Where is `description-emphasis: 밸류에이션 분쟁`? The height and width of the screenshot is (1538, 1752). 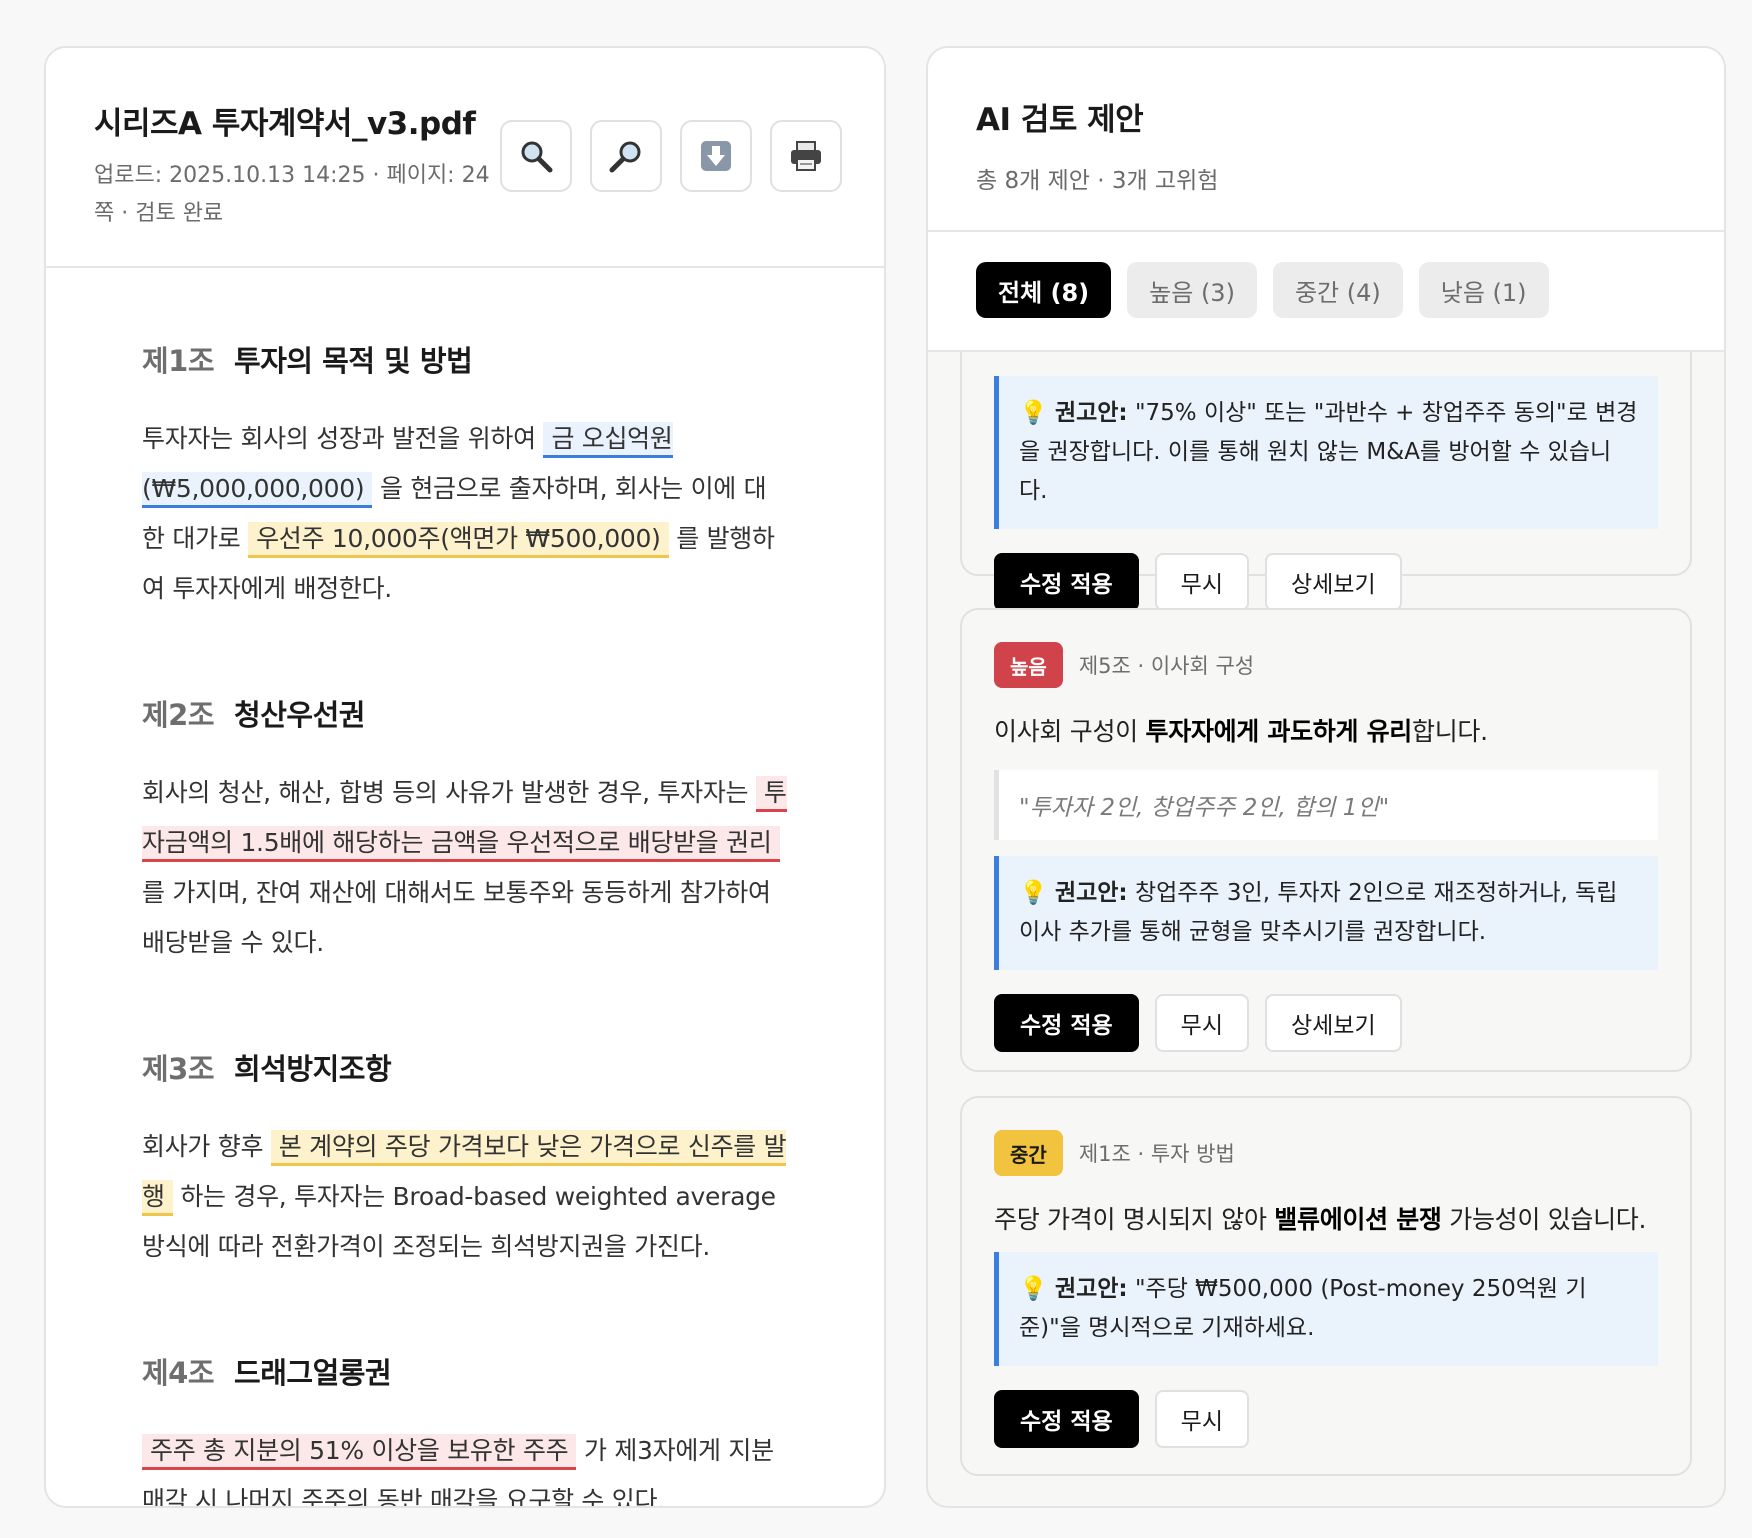
description-emphasis: 밸류에이션 분쟁 is located at coordinates (1358, 1219).